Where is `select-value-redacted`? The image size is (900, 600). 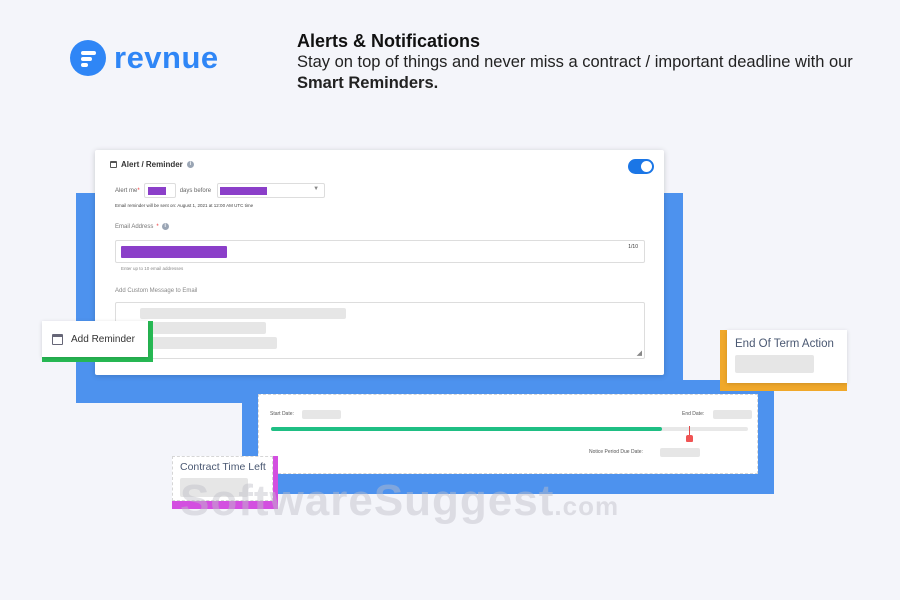
select-value-redacted is located at coordinates (244, 191).